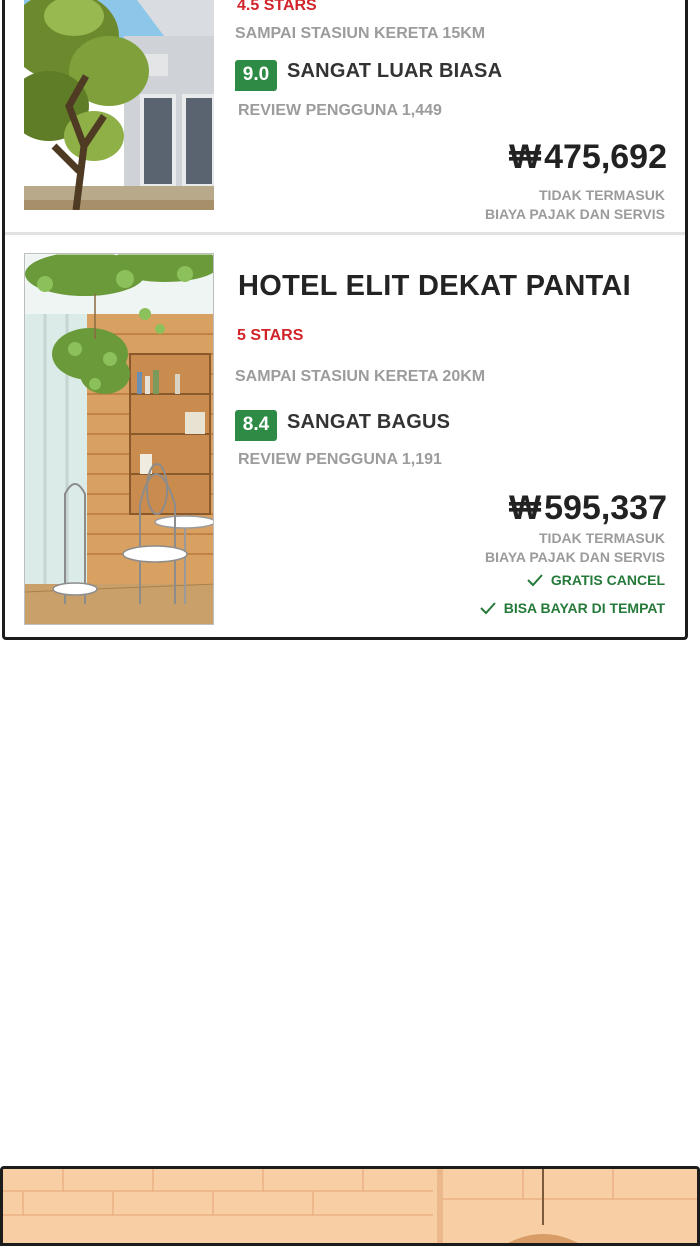 The height and width of the screenshot is (1246, 700). What do you see at coordinates (607, 580) in the screenshot?
I see `perk-label: GRATIS CANCEL` at bounding box center [607, 580].